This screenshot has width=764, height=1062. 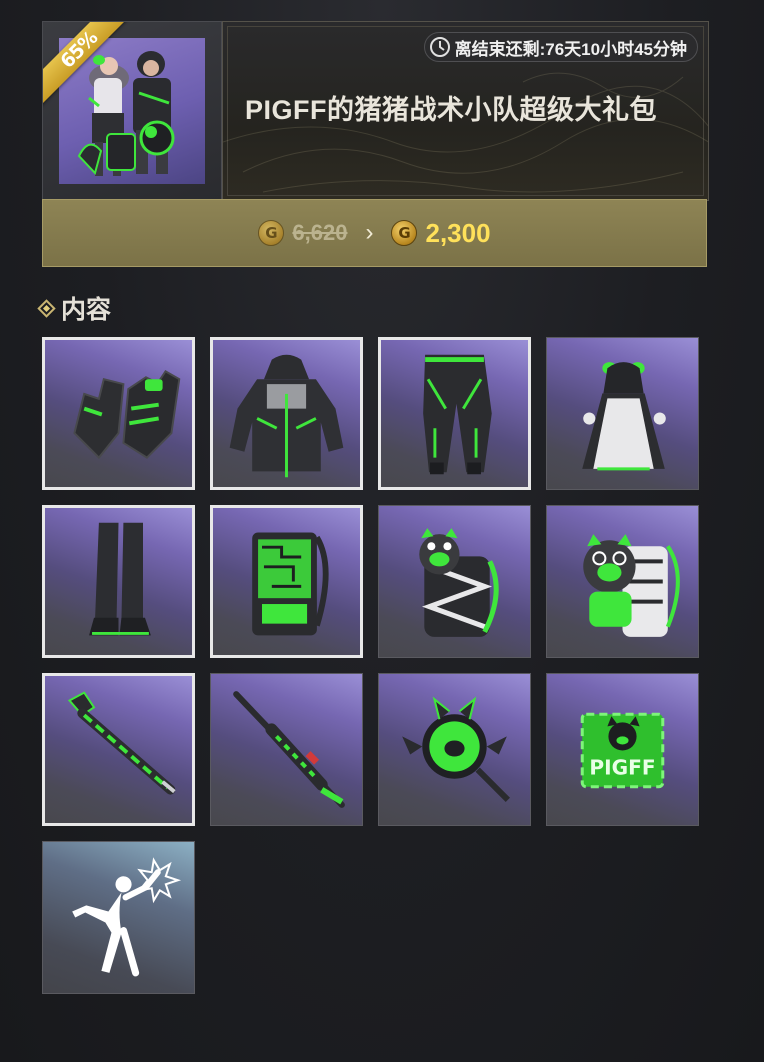 I want to click on contents-heading-text: 内容, so click(x=86, y=310).